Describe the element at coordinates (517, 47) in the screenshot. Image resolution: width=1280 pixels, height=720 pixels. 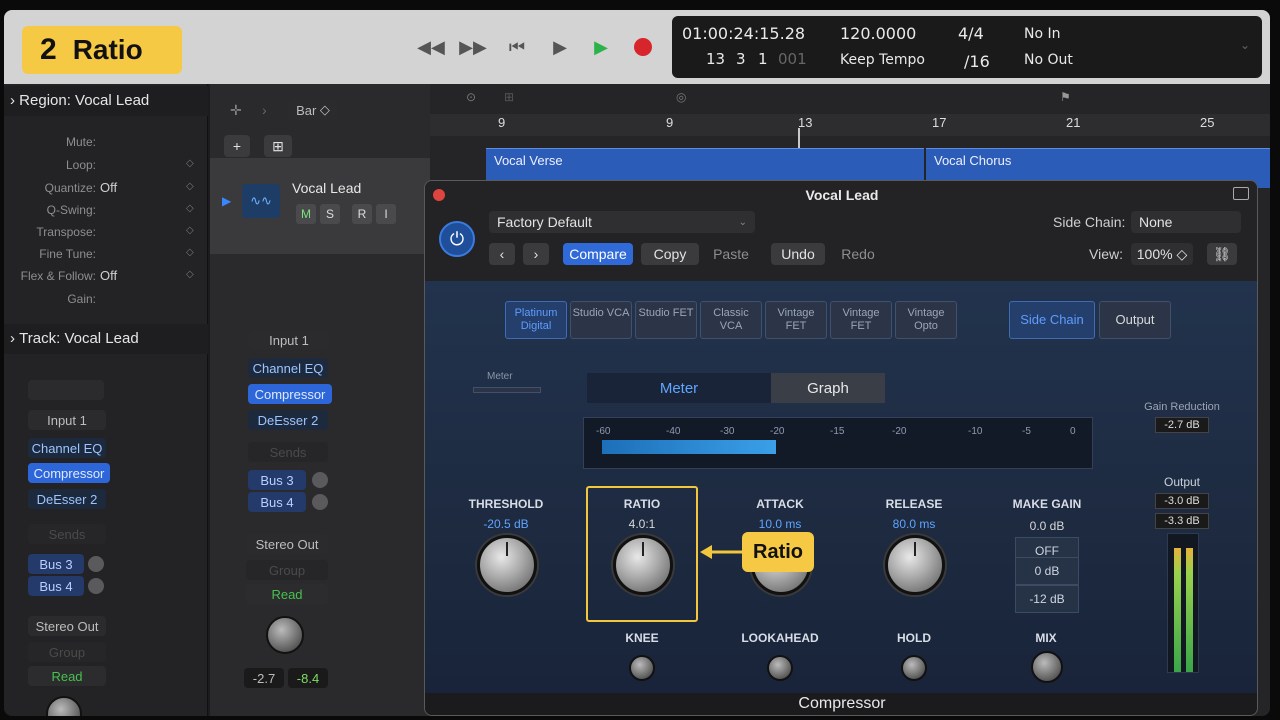
I see `go-to-start-icon: ⏮` at that location.